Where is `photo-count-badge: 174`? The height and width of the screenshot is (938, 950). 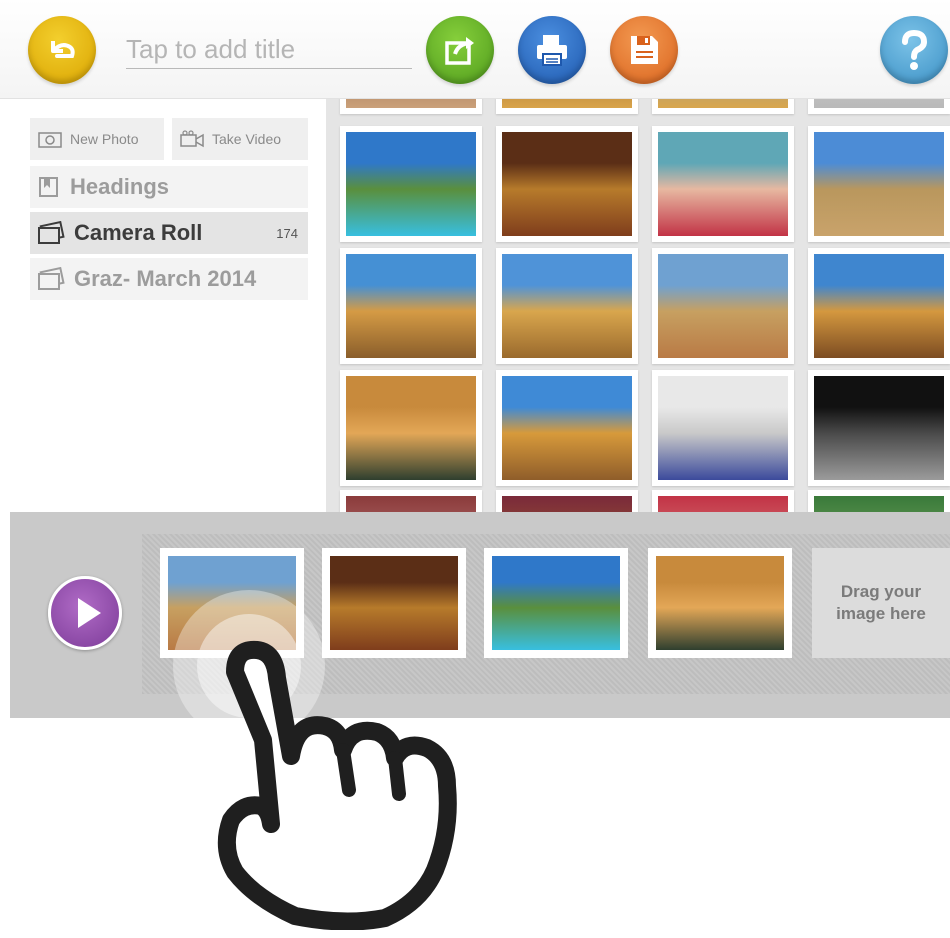
photo-count-badge: 174 is located at coordinates (287, 233).